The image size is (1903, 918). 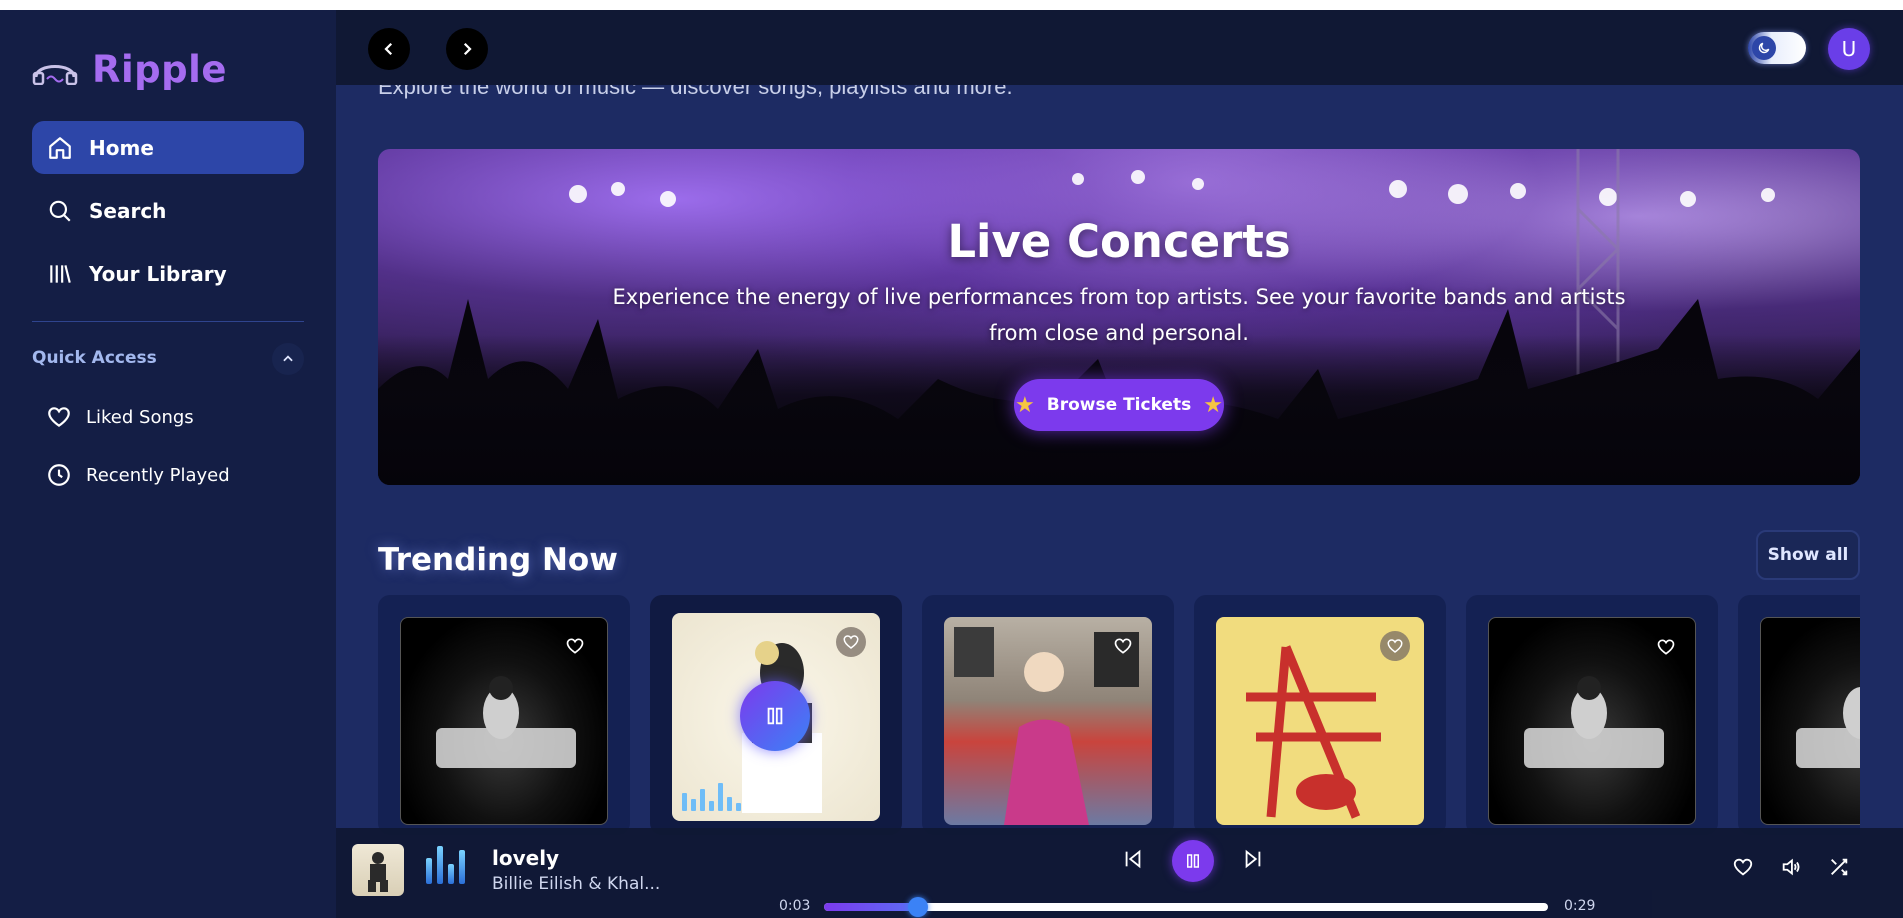 What do you see at coordinates (128, 210) in the screenshot?
I see `nav-search-label: Search` at bounding box center [128, 210].